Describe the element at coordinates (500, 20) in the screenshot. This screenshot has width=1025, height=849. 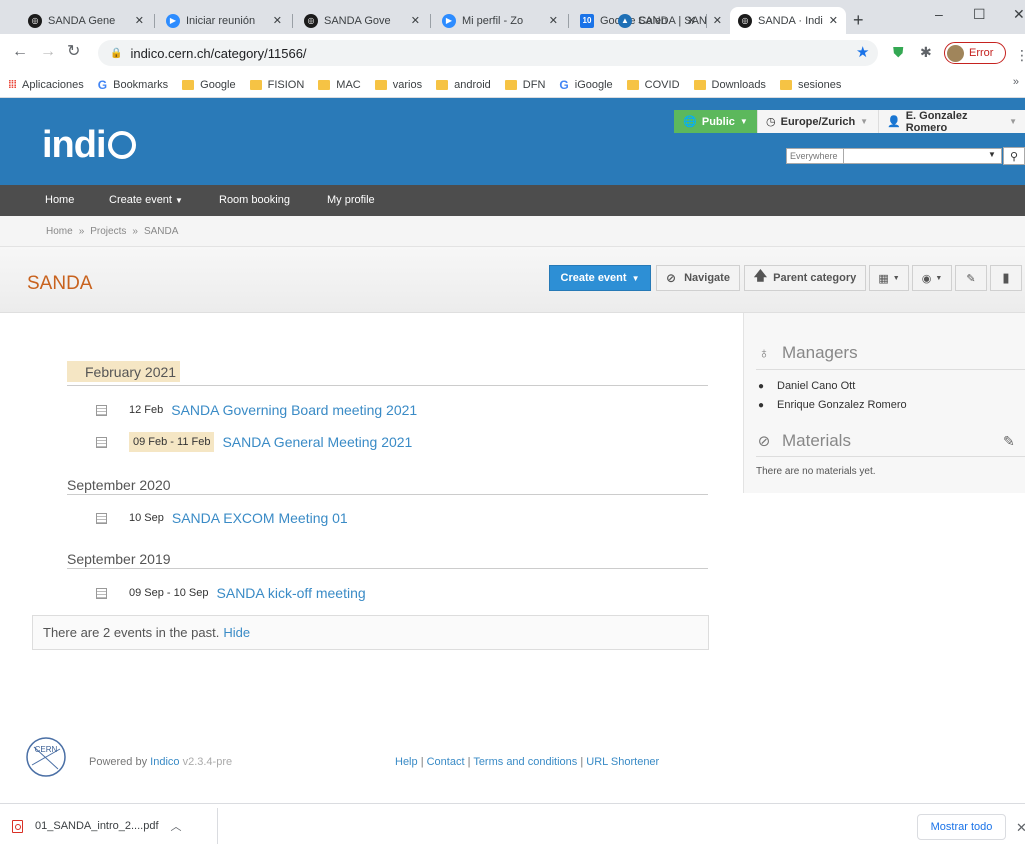
I see `browser-tab: ▶ Mi perfil - Zo ✕` at that location.